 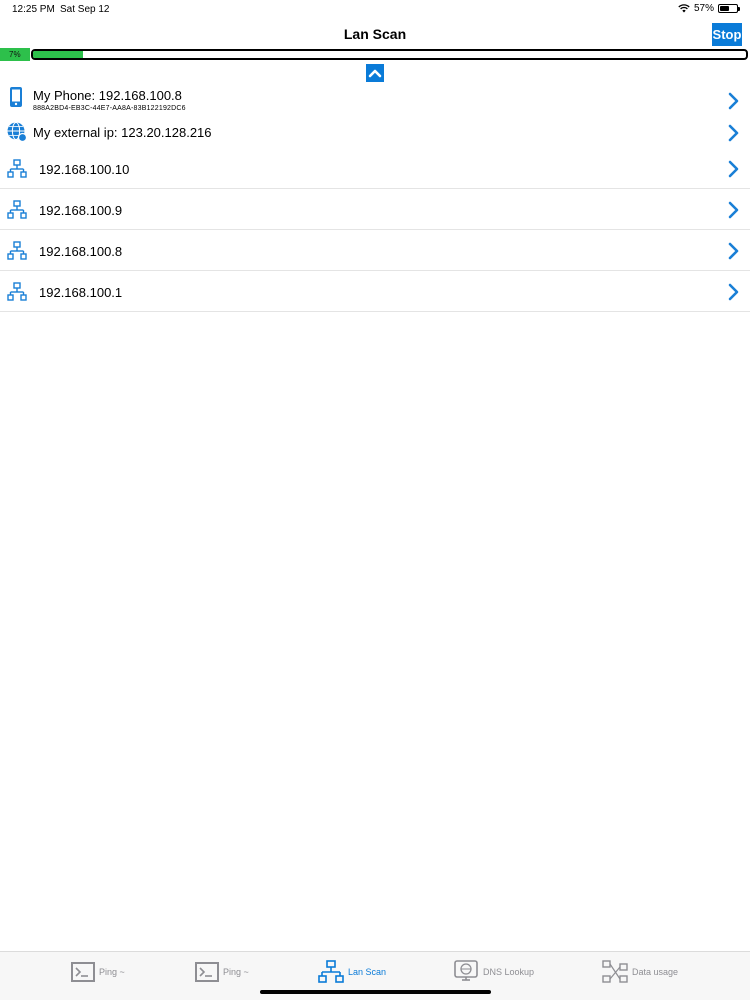 What do you see at coordinates (81, 292) in the screenshot?
I see `host-ip: 192.168.100.1` at bounding box center [81, 292].